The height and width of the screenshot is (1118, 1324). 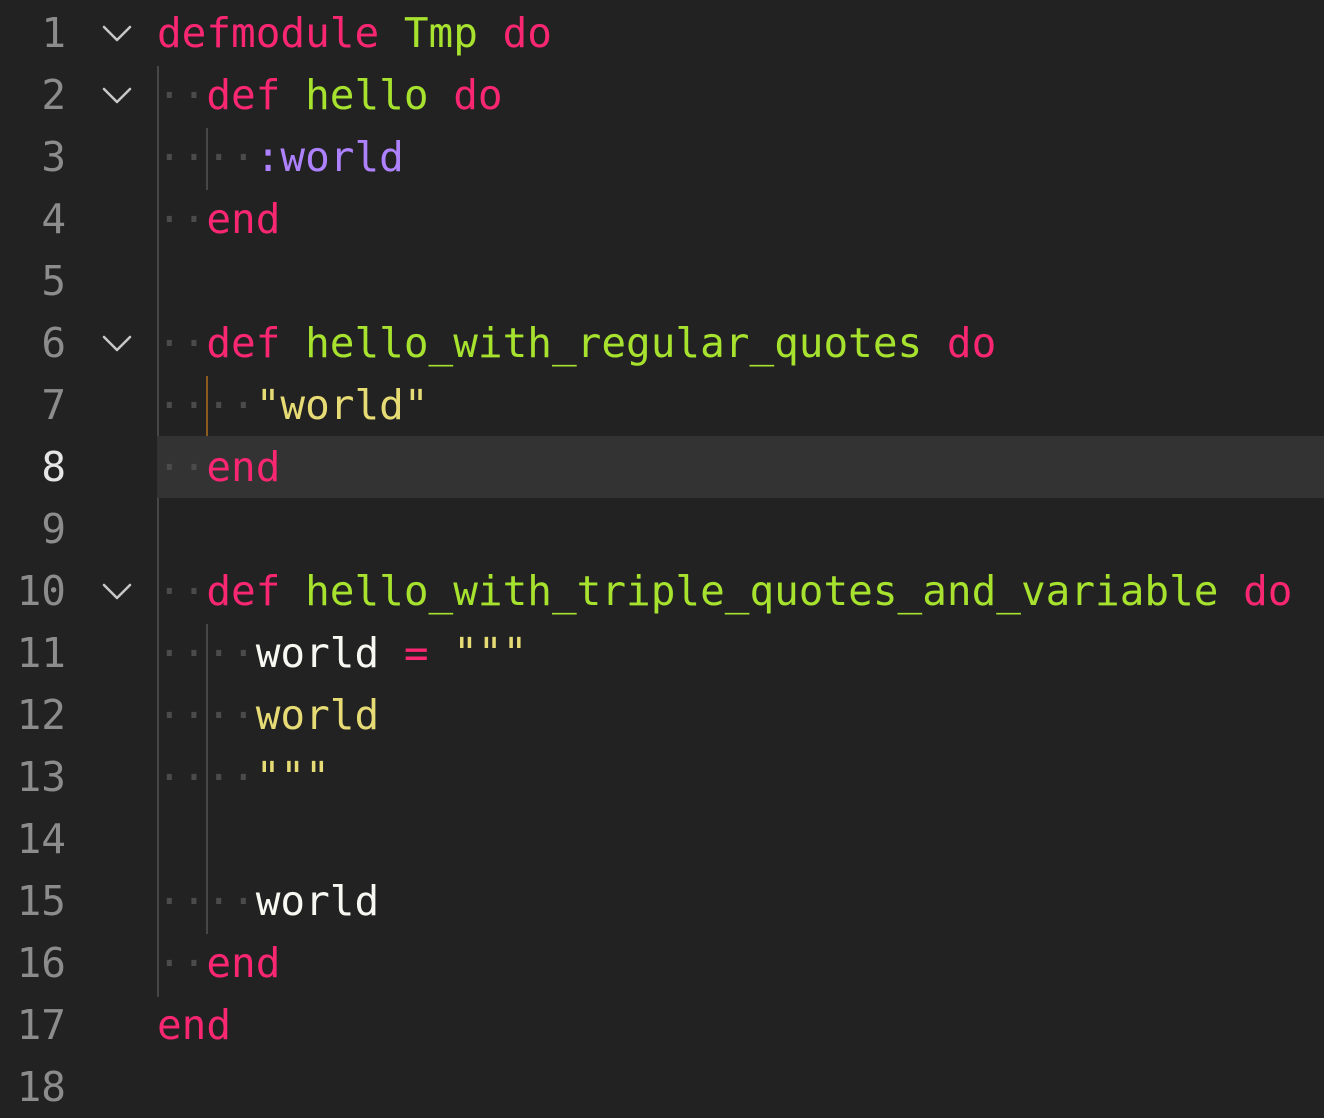 What do you see at coordinates (662, 901) in the screenshot?
I see `code-line: 15 ····world` at bounding box center [662, 901].